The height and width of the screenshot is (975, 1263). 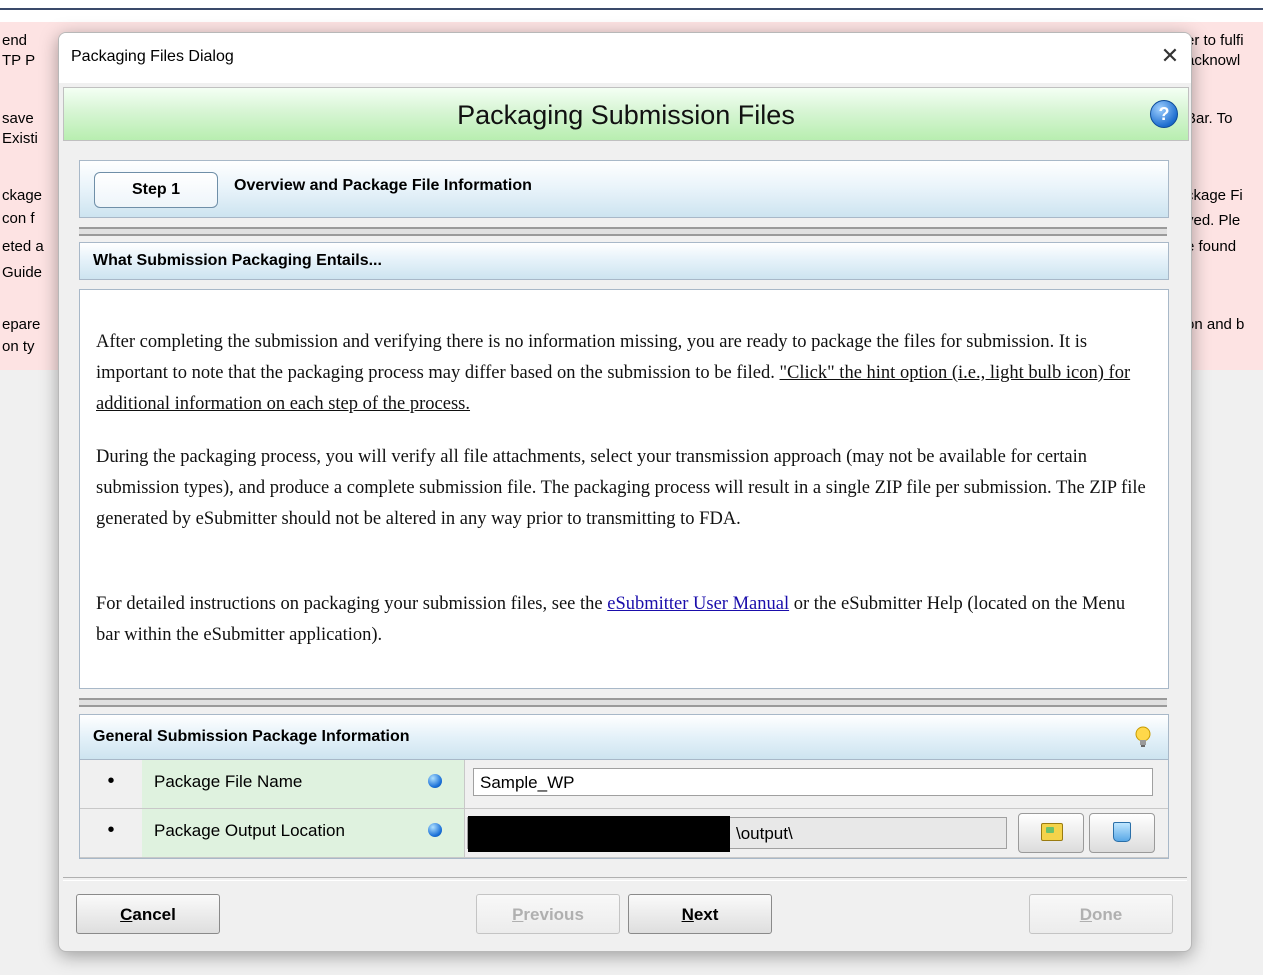 I want to click on section-header-package-info: General Submission Package Information, so click(x=624, y=737).